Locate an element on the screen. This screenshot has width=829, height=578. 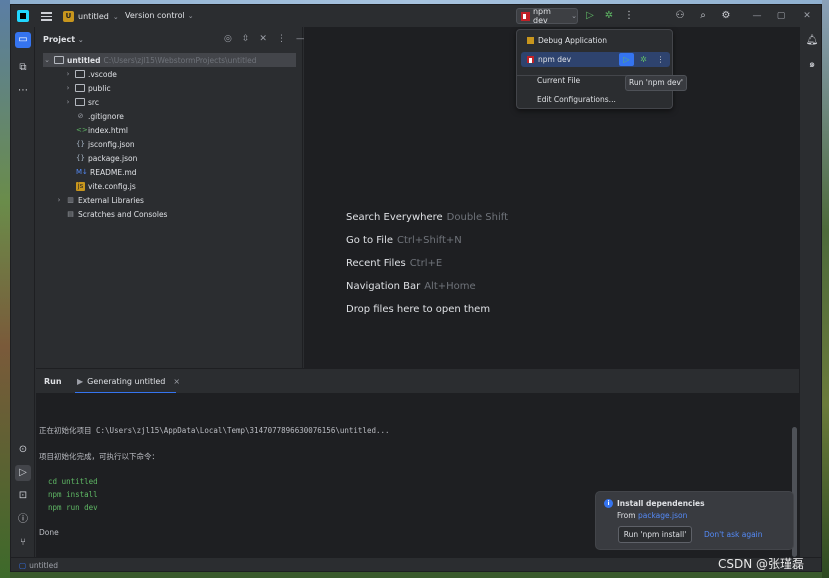
add-user-icon: ⚇ is located at coordinates (680, 16).